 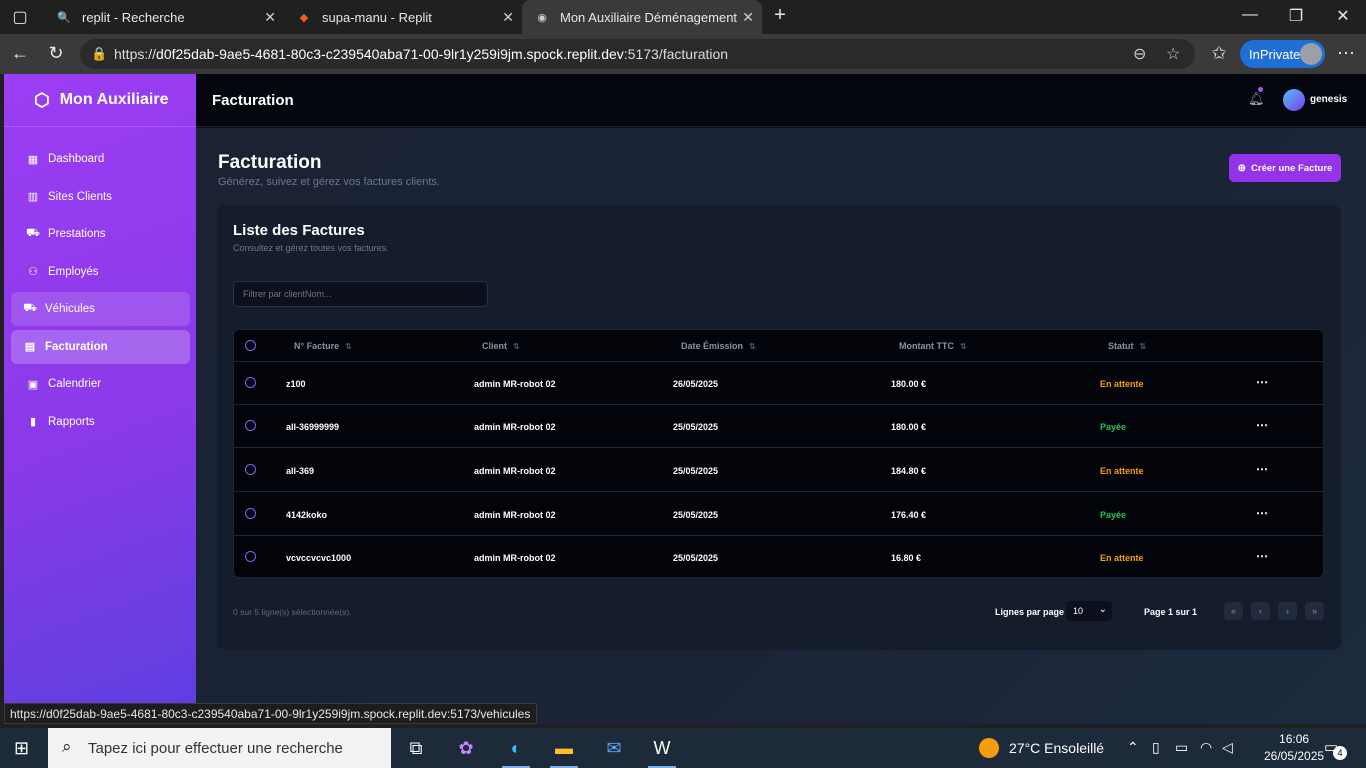 What do you see at coordinates (662, 748) in the screenshot?
I see `app-w-icon: W` at bounding box center [662, 748].